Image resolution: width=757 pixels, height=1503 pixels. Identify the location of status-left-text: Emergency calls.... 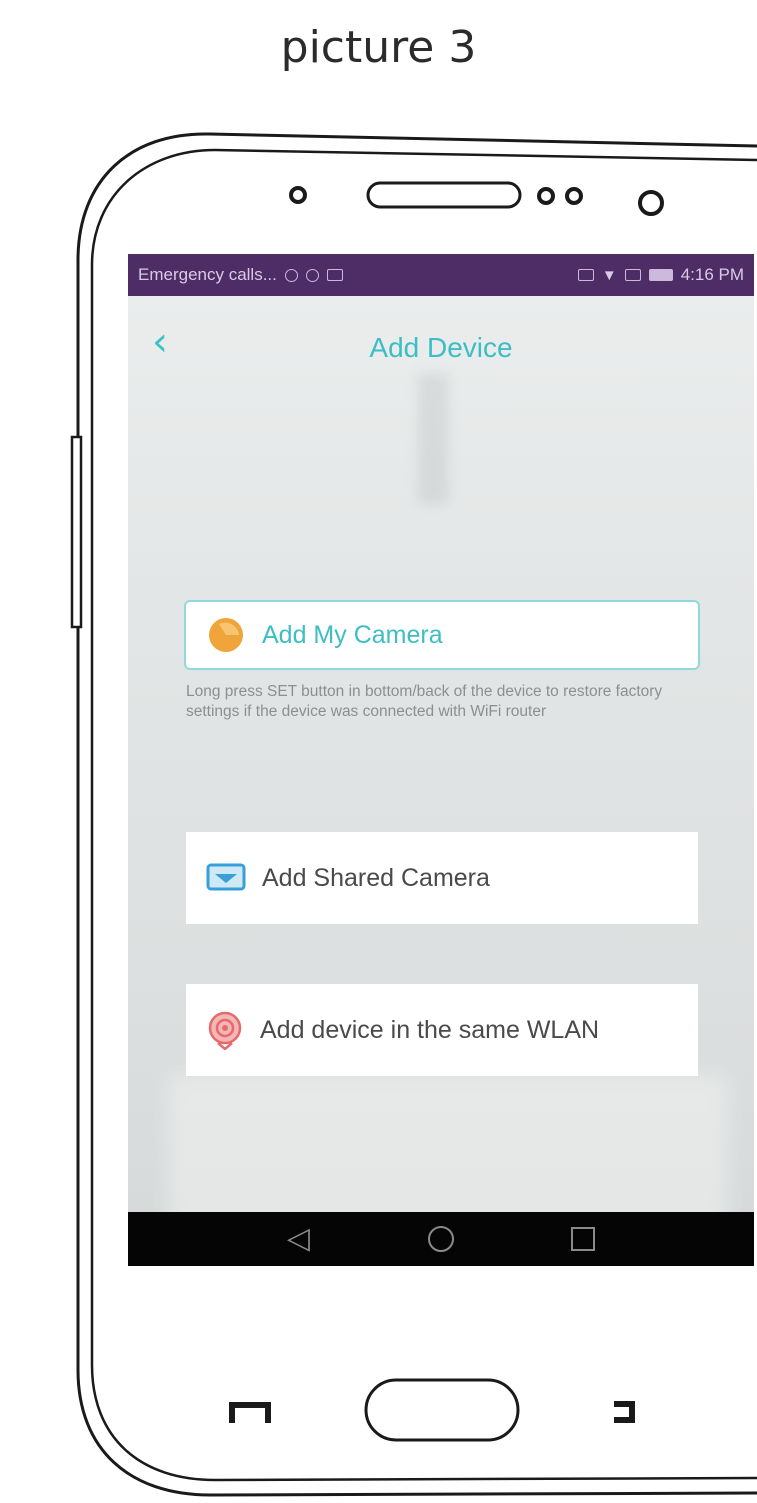
(207, 274).